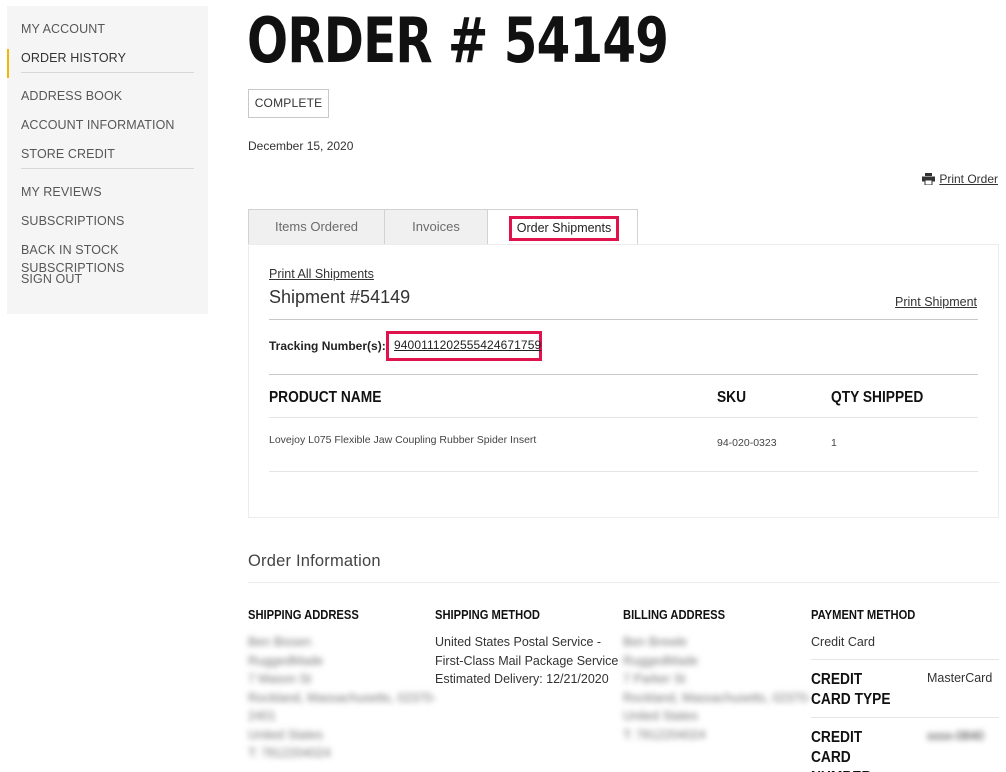  I want to click on page-title: ORDER # 54149, so click(458, 40).